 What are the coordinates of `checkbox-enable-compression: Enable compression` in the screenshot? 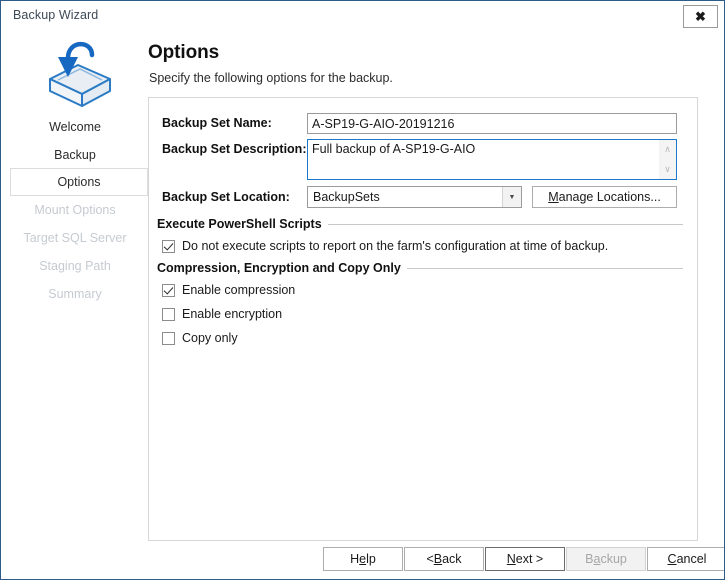 It's located at (228, 290).